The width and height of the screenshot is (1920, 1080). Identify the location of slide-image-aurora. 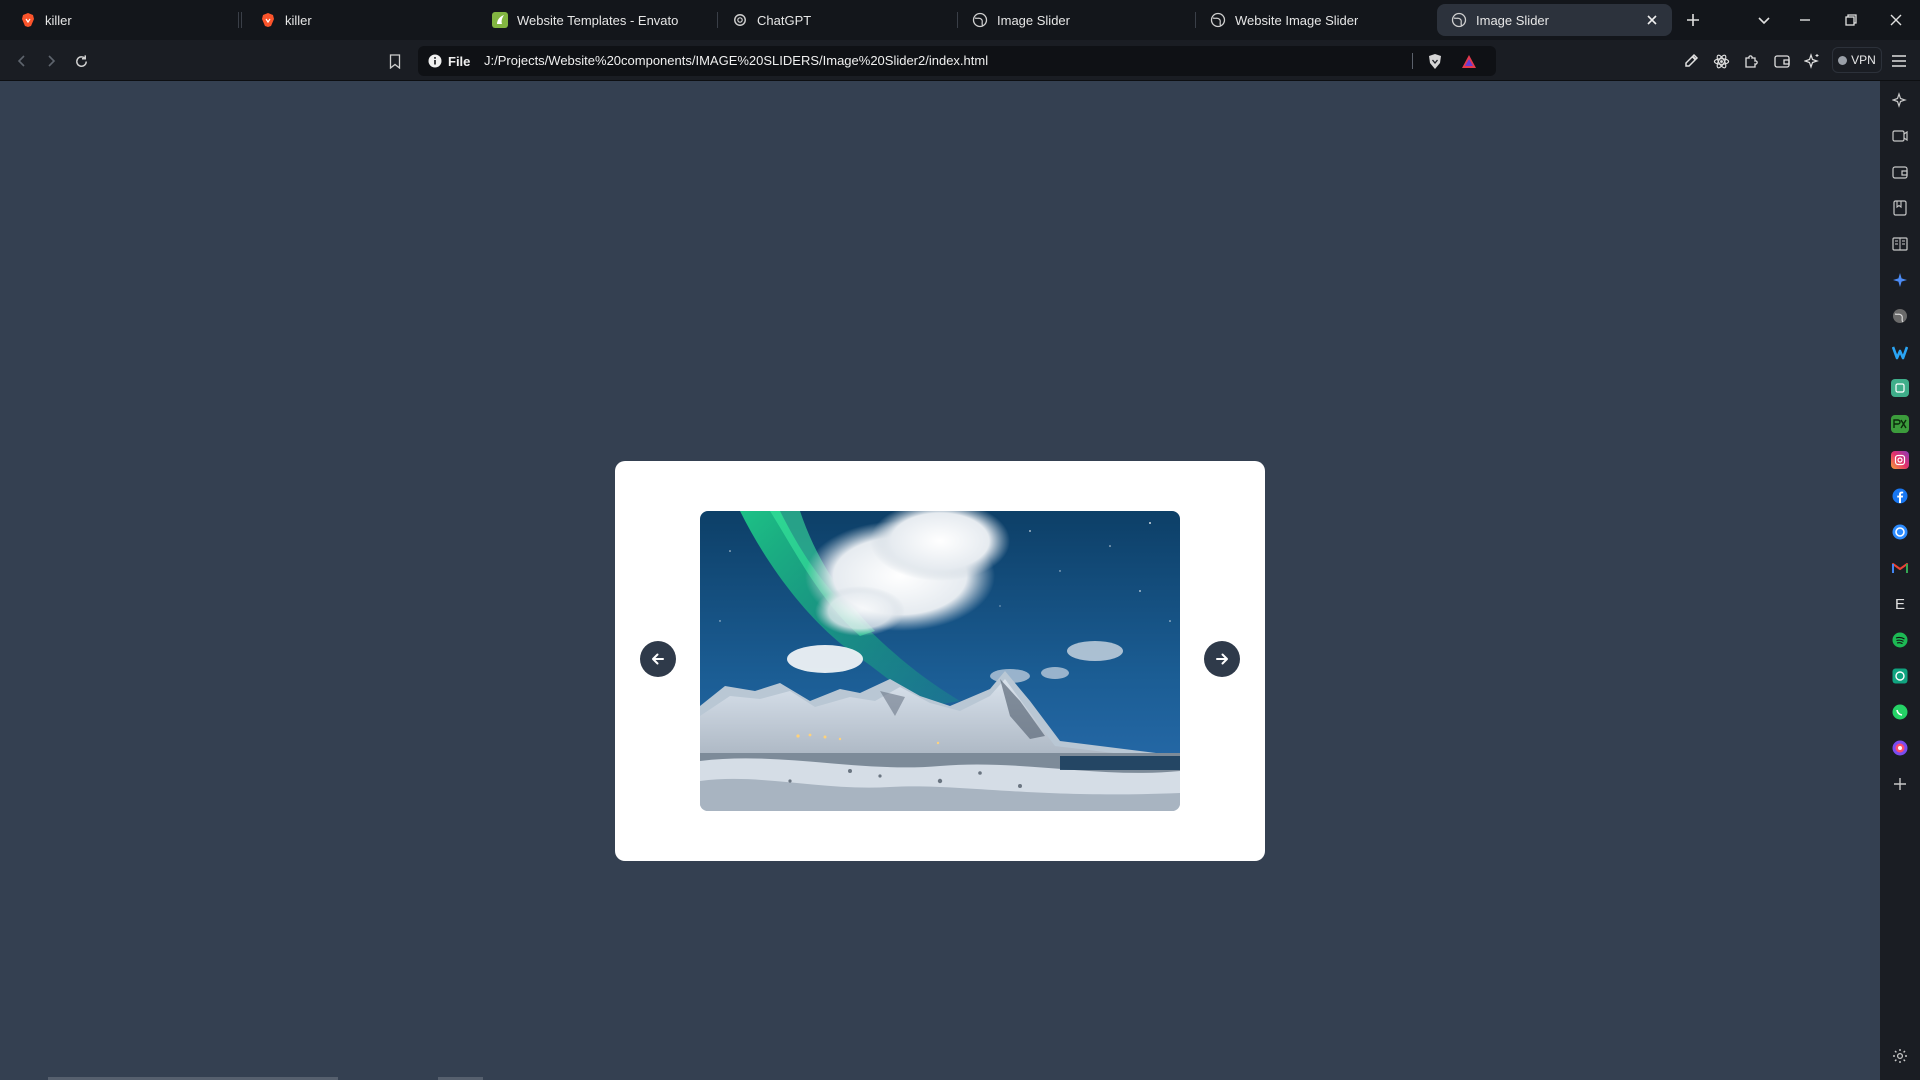
(940, 661).